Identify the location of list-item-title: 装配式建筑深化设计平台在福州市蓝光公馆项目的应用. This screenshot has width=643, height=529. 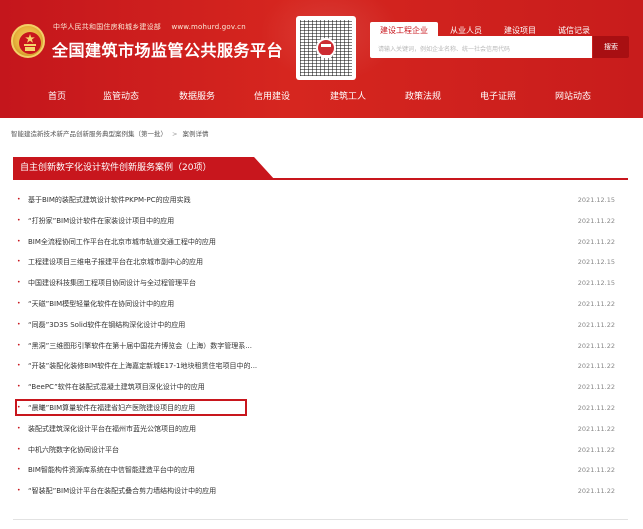
(112, 429).